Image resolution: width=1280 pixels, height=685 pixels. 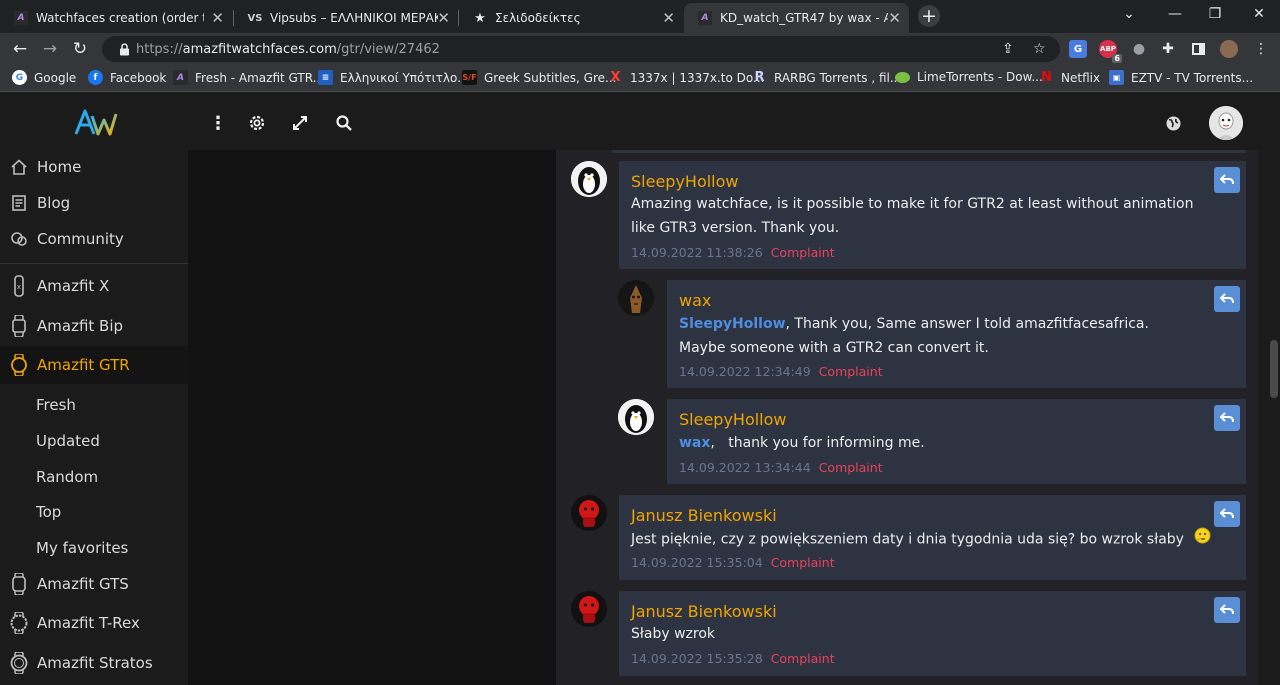 I want to click on minimize-icon: —, so click(x=1175, y=14).